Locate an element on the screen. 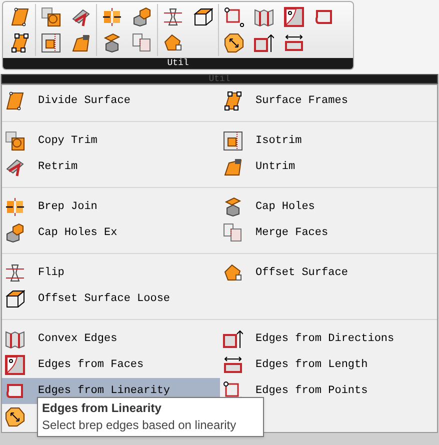  tooltip-text: Select brep edges based on linearity is located at coordinates (140, 425).